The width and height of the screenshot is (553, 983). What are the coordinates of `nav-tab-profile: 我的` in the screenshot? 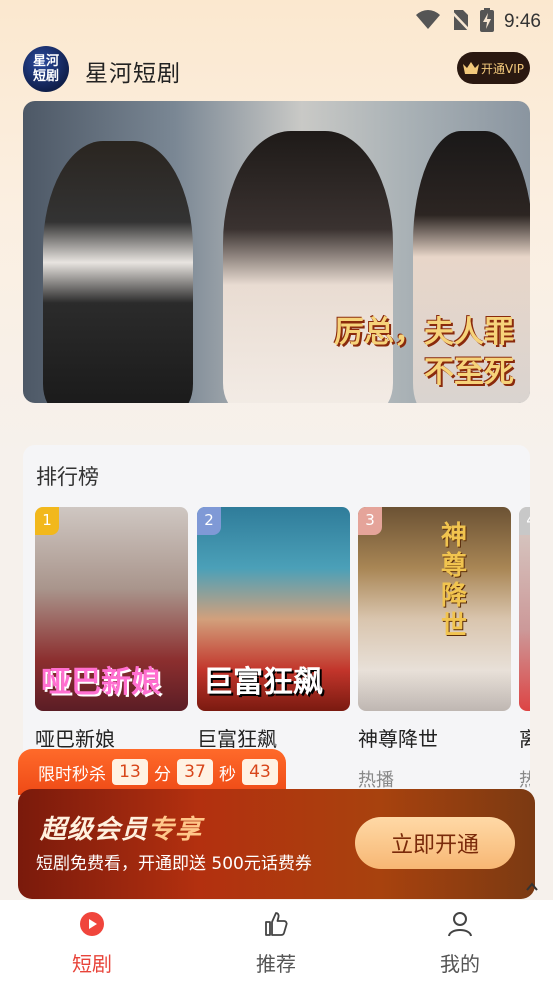 It's located at (460, 942).